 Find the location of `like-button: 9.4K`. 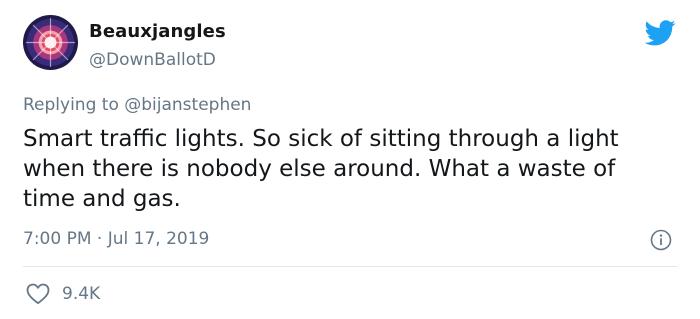

like-button: 9.4K is located at coordinates (63, 294).